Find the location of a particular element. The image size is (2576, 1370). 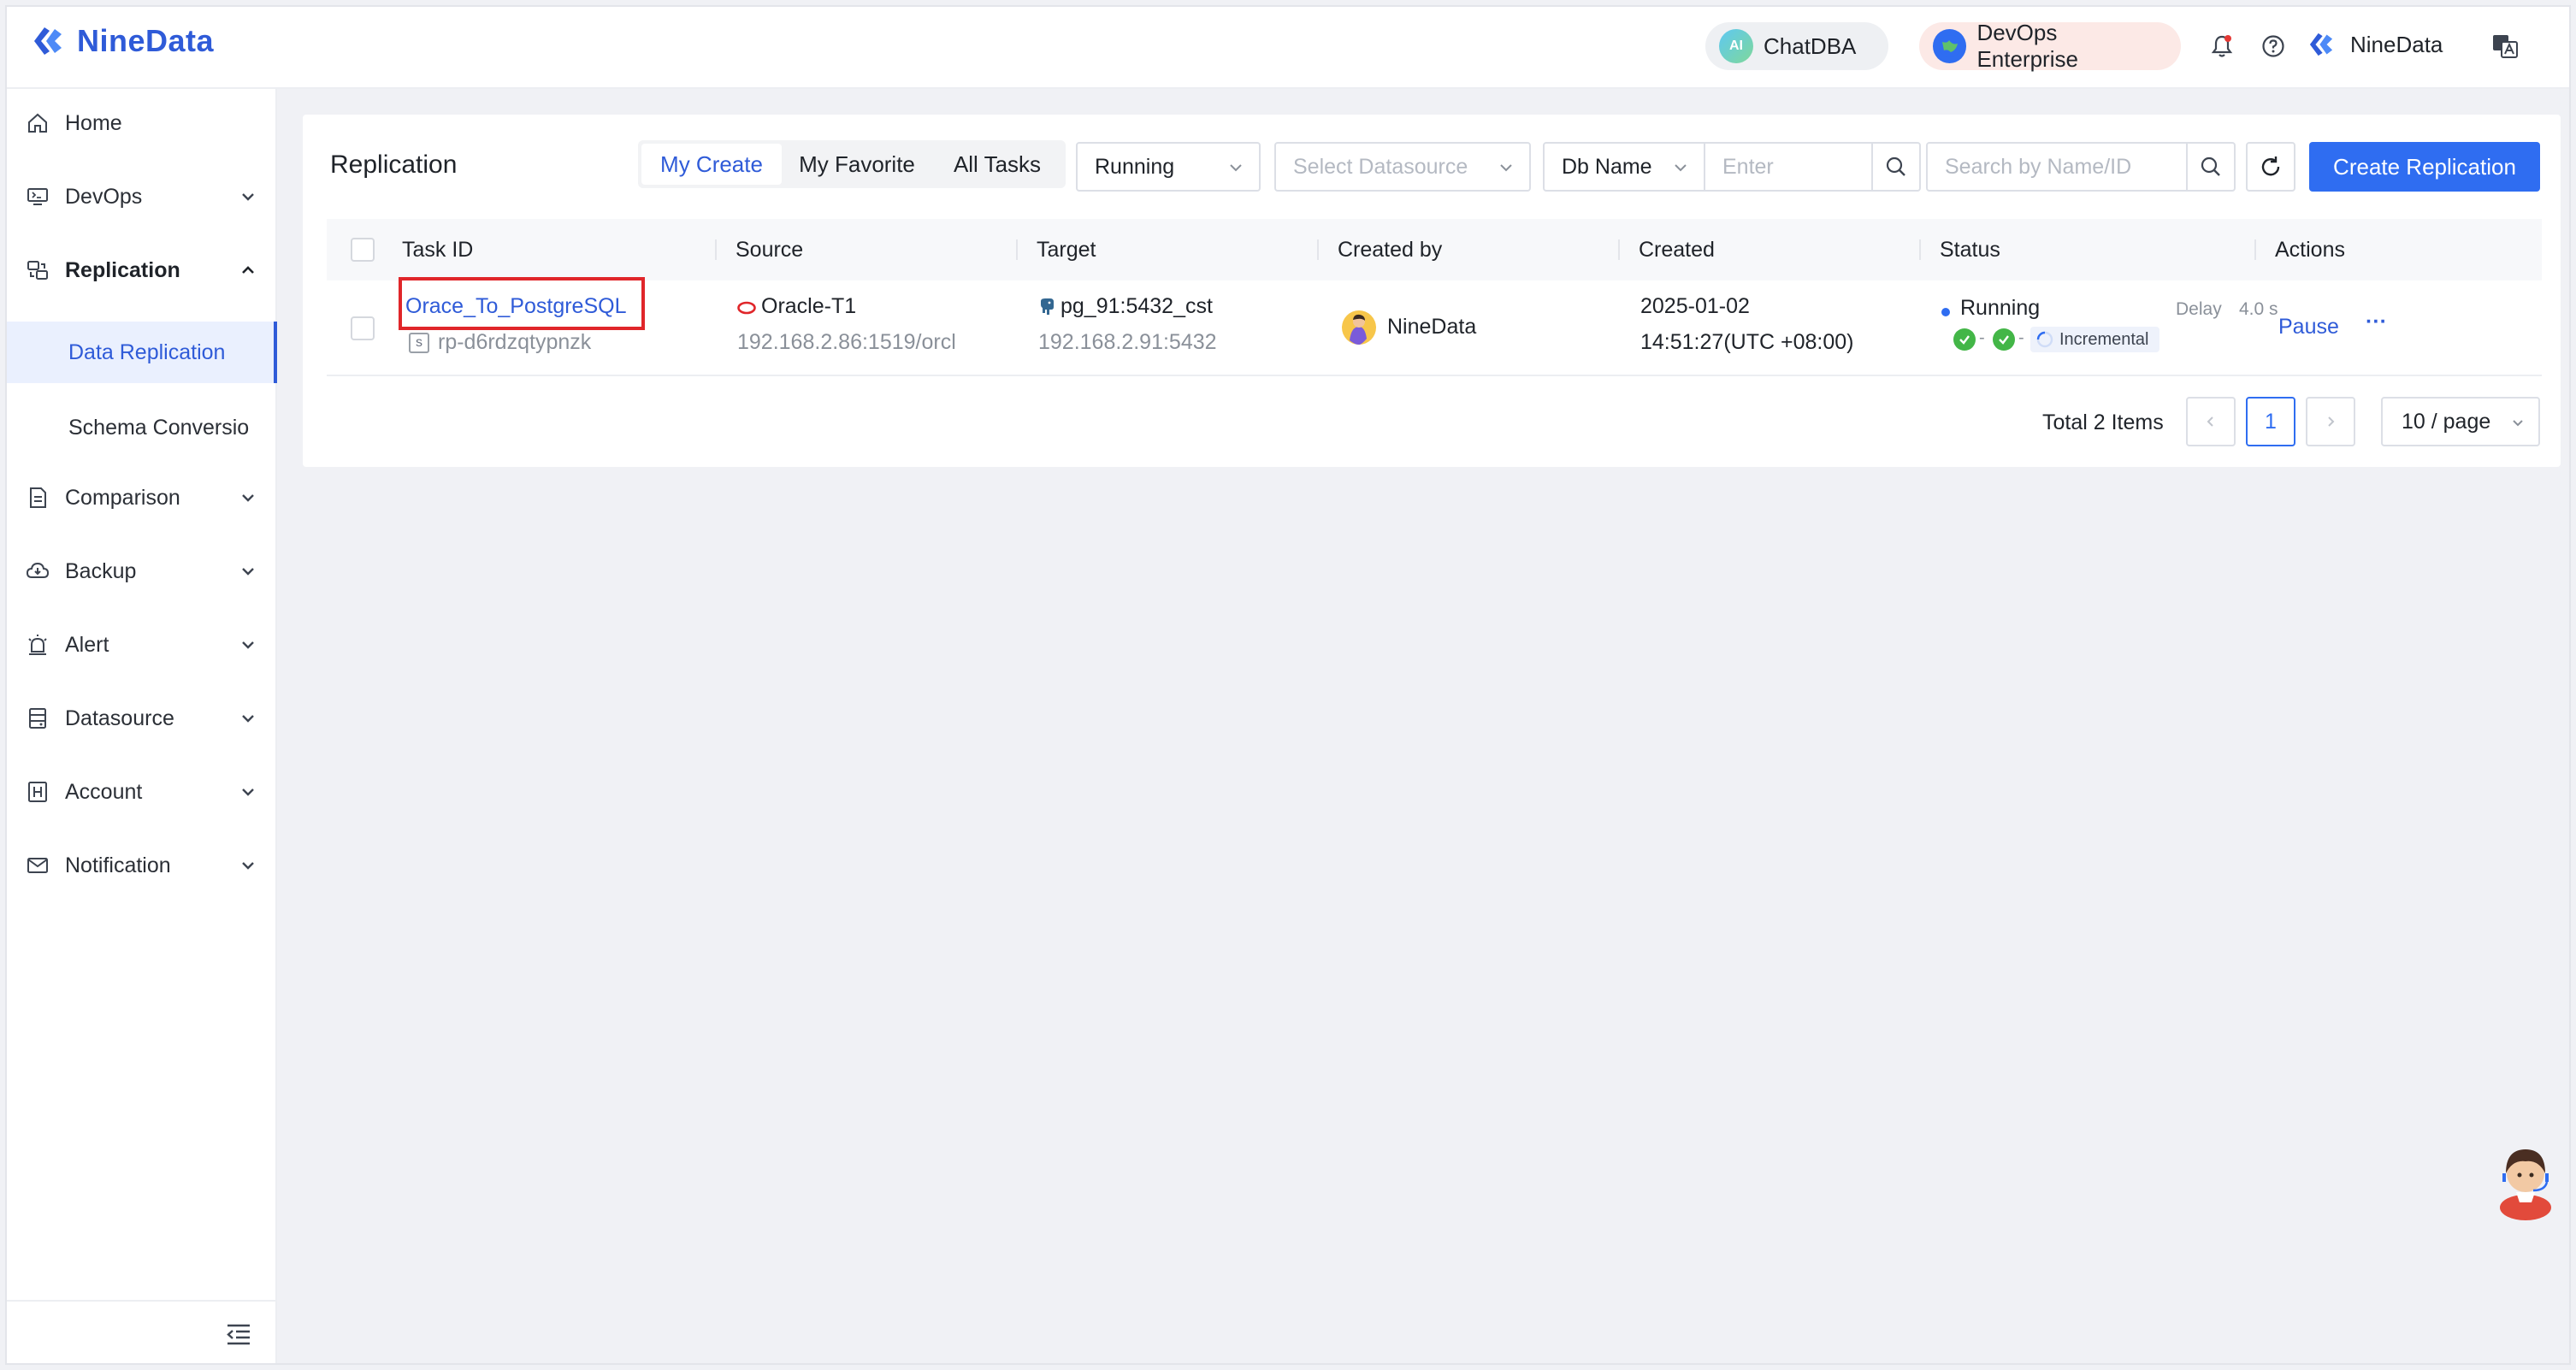

ai-icon: AI is located at coordinates (1736, 46).